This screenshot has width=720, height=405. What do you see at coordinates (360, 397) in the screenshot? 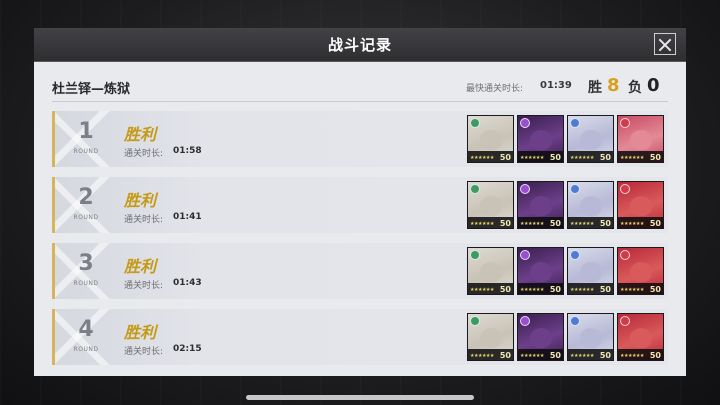
I see `home-indicator` at bounding box center [360, 397].